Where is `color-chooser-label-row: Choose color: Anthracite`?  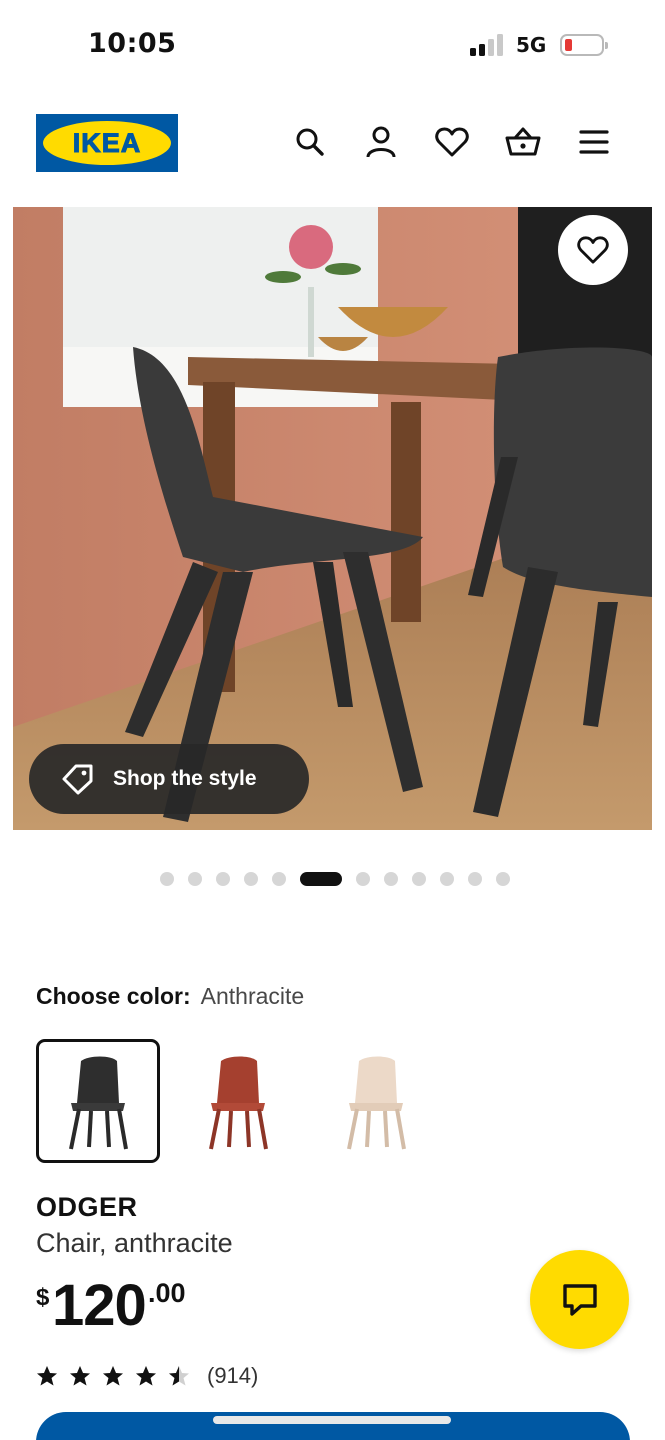 color-chooser-label-row: Choose color: Anthracite is located at coordinates (170, 996).